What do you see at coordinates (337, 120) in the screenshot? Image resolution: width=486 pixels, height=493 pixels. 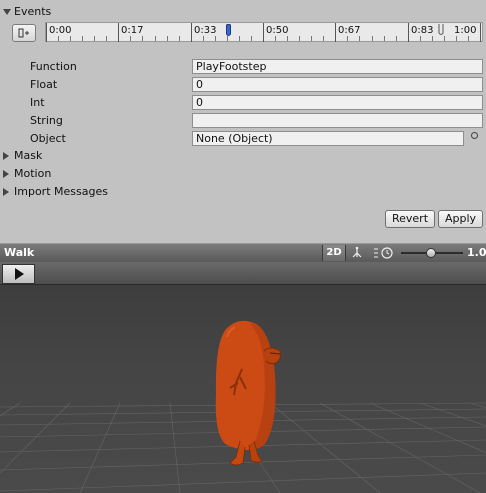 I see `string-field` at bounding box center [337, 120].